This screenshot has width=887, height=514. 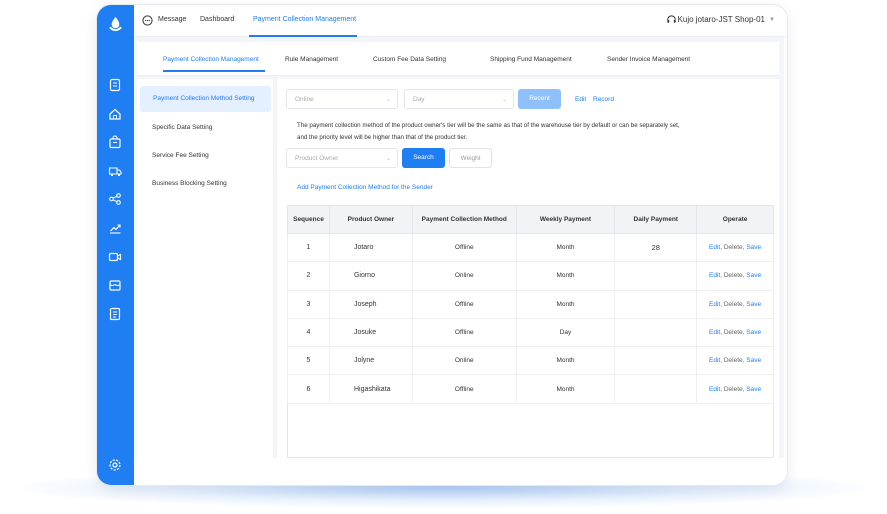 I want to click on share-icon, so click(x=115, y=199).